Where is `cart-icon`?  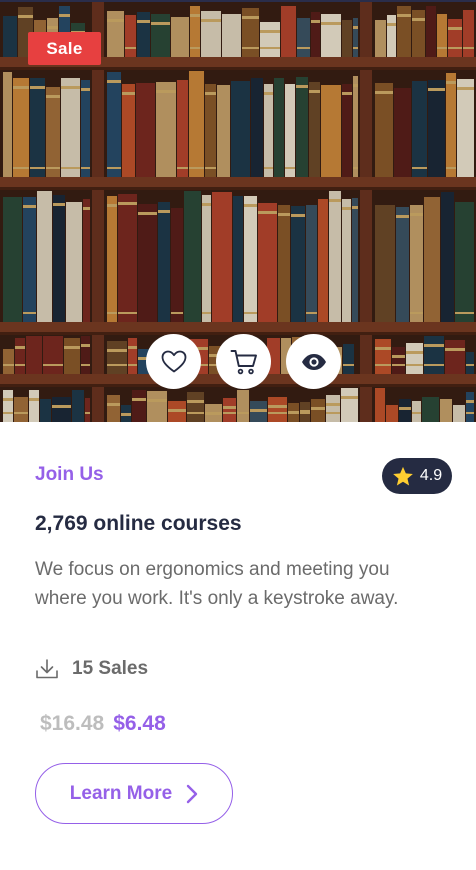
cart-icon is located at coordinates (243, 361).